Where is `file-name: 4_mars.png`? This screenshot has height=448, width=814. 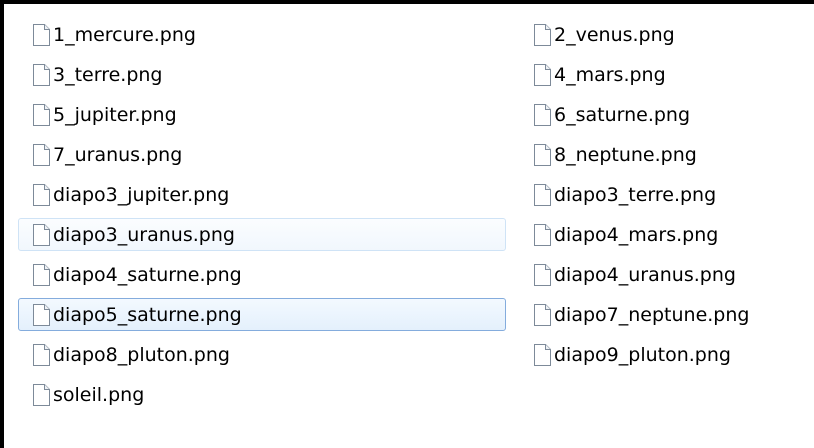
file-name: 4_mars.png is located at coordinates (610, 74).